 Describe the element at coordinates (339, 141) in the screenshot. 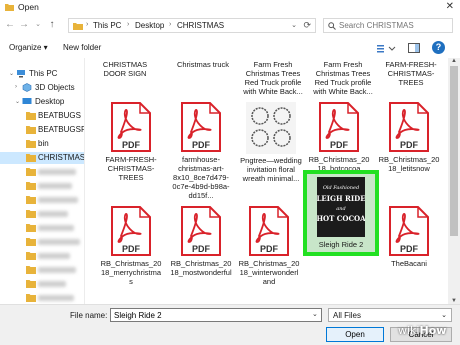

I see `file-item-pdf: PDF RB_Christmas_2018_hotcocoa` at that location.